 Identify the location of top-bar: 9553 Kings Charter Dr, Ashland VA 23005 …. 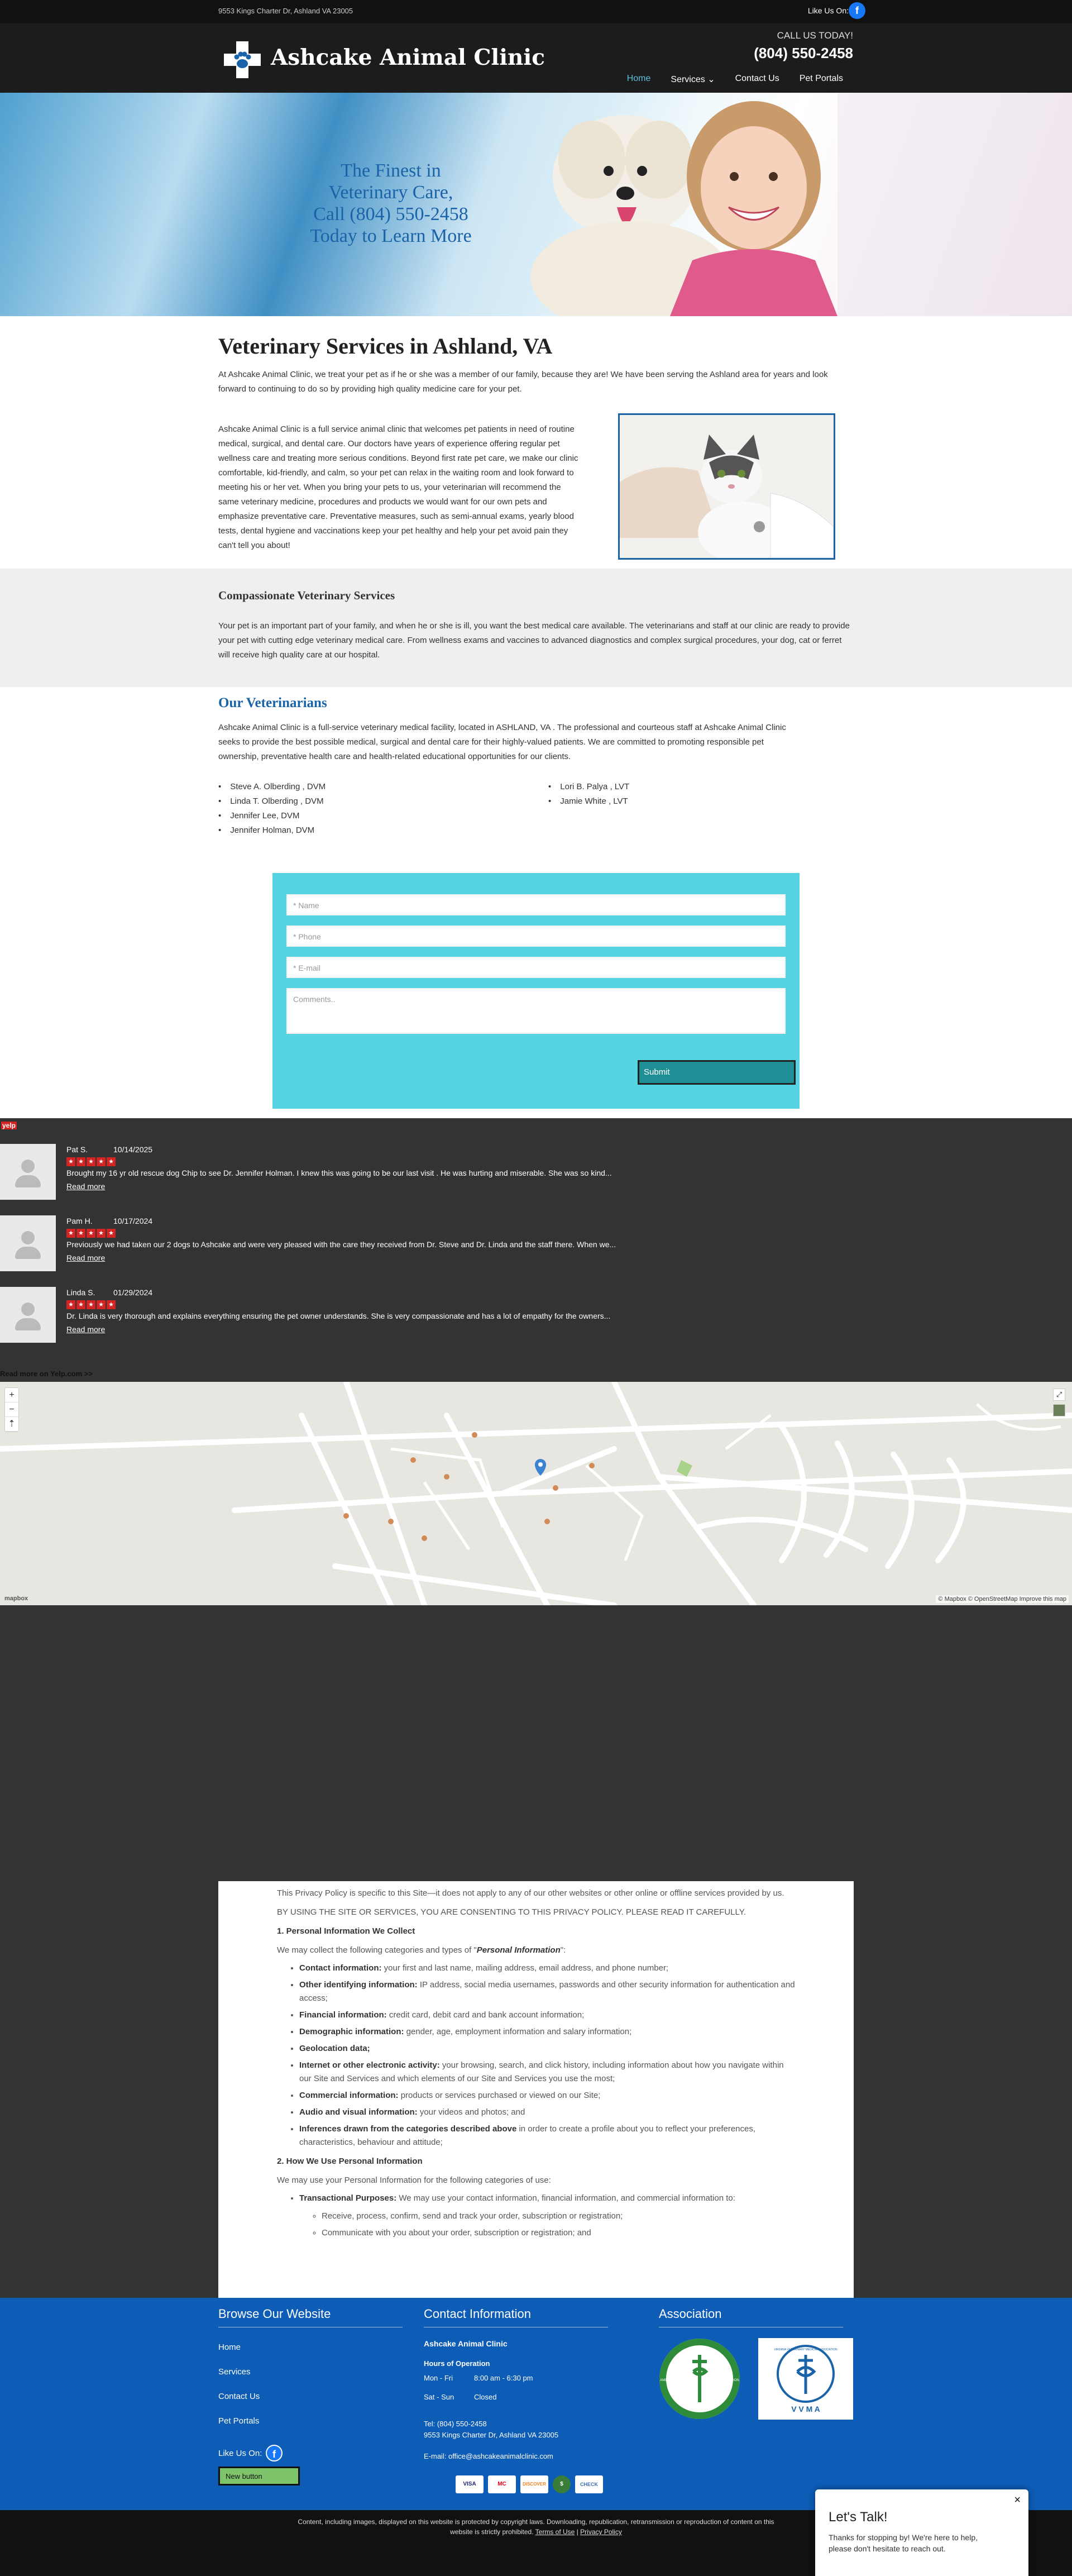
(536, 12).